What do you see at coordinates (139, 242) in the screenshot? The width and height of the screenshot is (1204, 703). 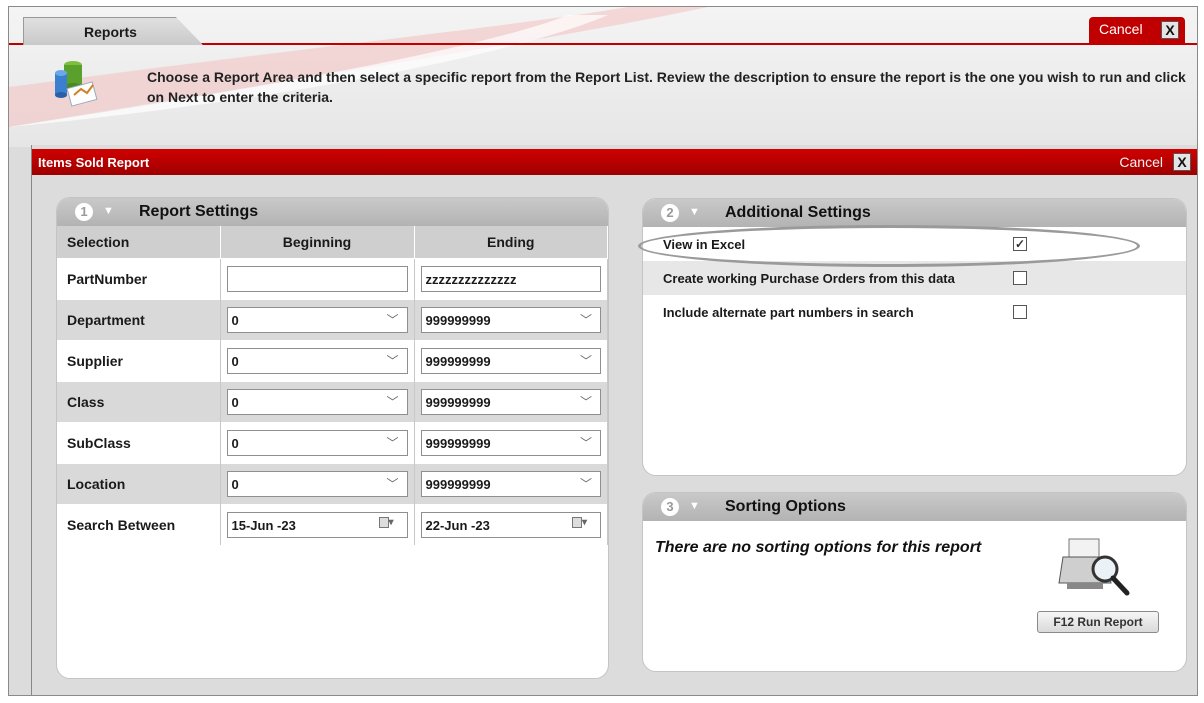 I see `column-header-selection: Selection` at bounding box center [139, 242].